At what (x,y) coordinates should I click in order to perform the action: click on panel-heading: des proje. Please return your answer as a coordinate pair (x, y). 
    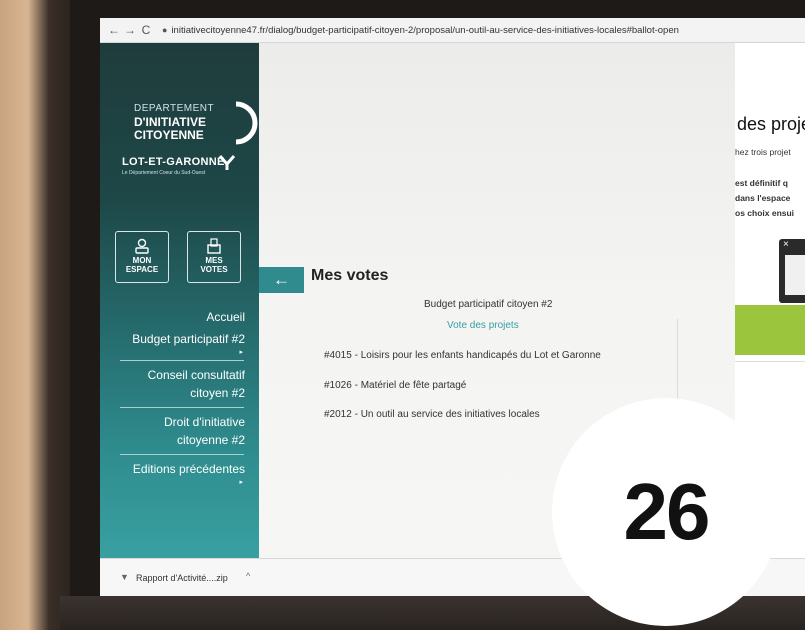
    Looking at the image, I should click on (771, 124).